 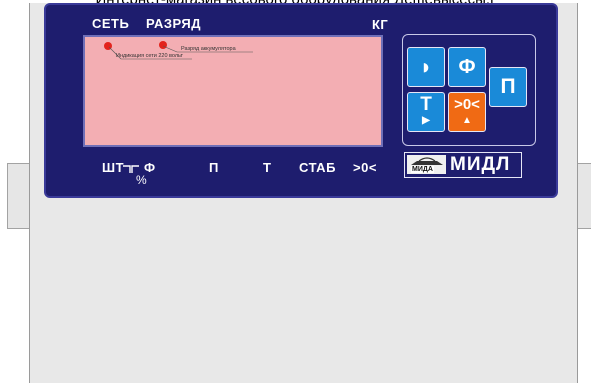 I want to click on phi-label: Ф, so click(x=150, y=167).